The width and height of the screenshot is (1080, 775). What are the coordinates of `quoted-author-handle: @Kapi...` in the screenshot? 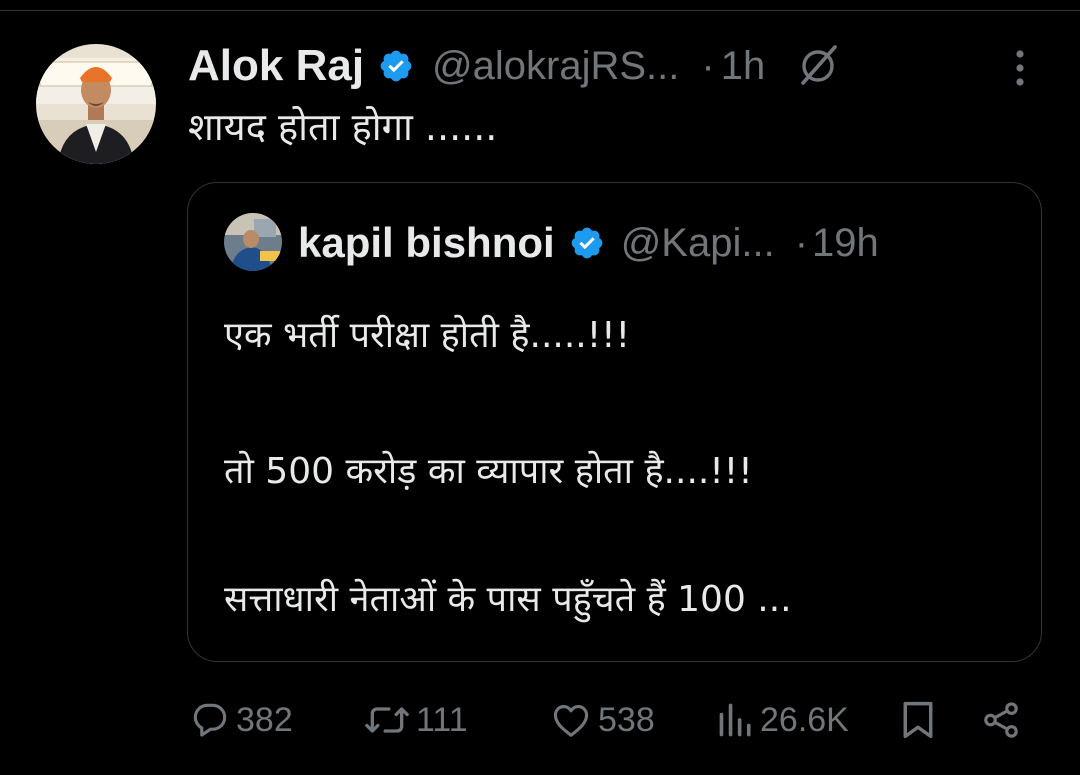 It's located at (698, 243).